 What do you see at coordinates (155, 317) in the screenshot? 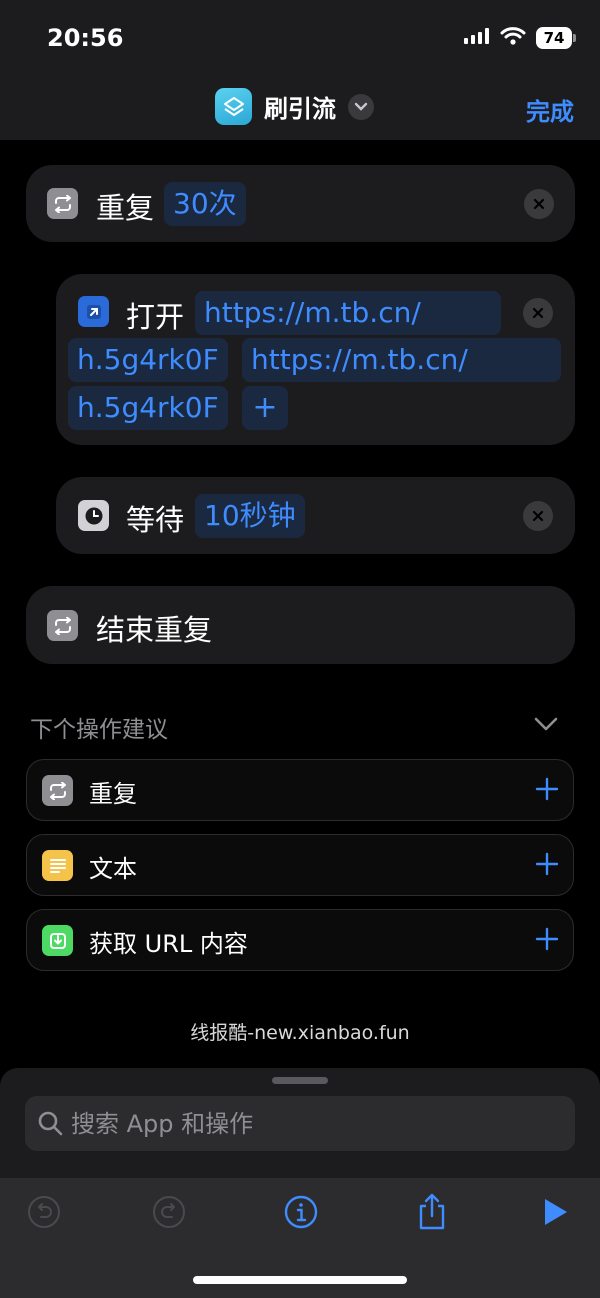
I see `open-label: 打开` at bounding box center [155, 317].